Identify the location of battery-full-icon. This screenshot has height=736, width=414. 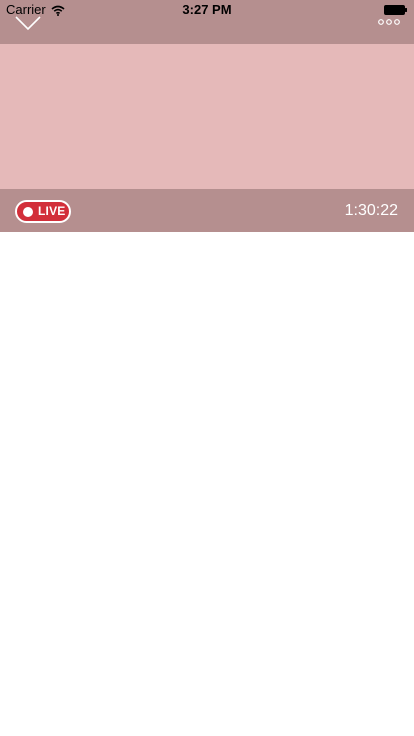
(395, 10).